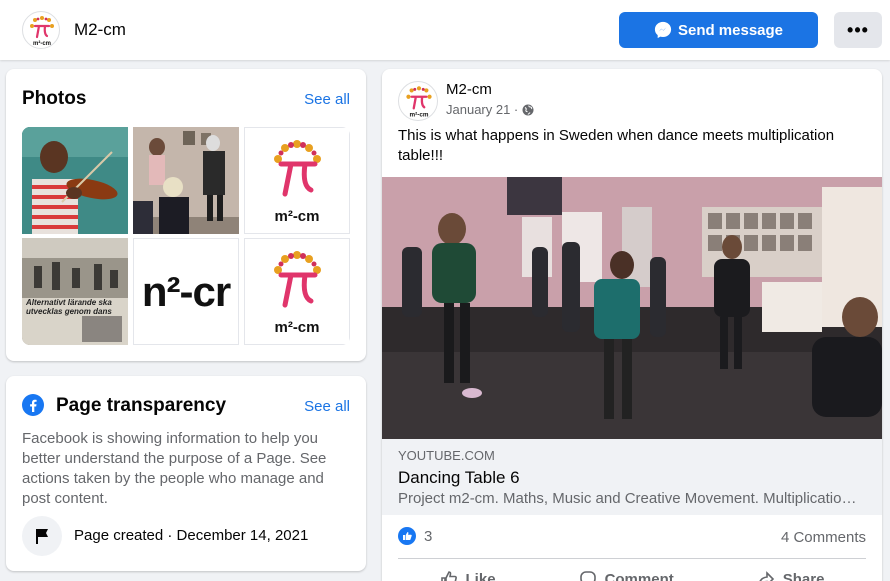 The image size is (890, 581). I want to click on messenger-icon, so click(663, 30).